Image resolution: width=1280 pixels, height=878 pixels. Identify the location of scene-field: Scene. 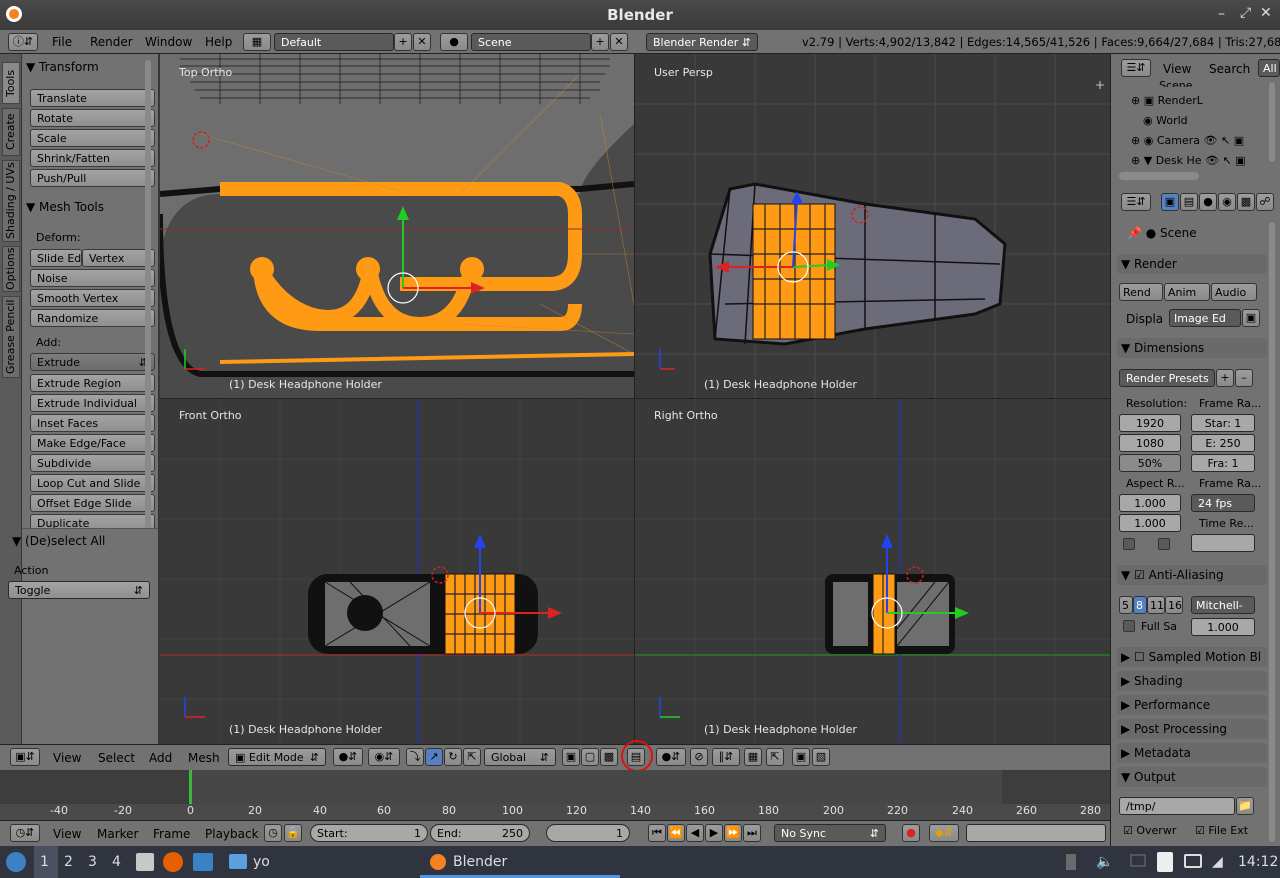
(531, 42).